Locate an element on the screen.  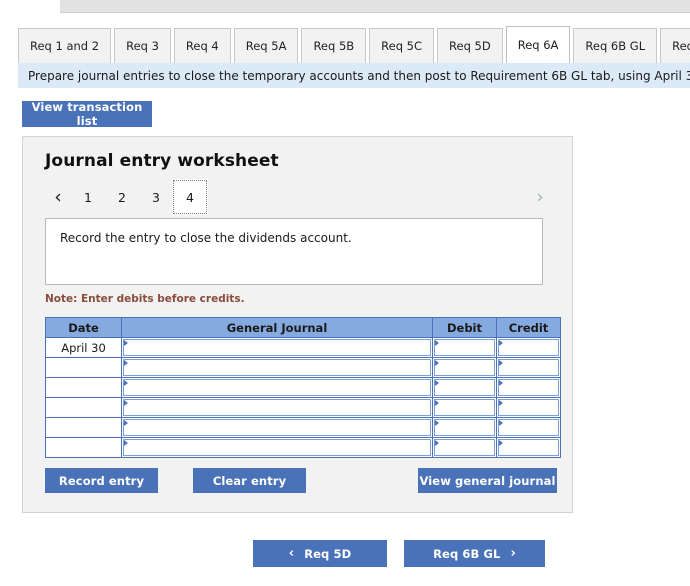
tab-req-4: Req 4 is located at coordinates (202, 45).